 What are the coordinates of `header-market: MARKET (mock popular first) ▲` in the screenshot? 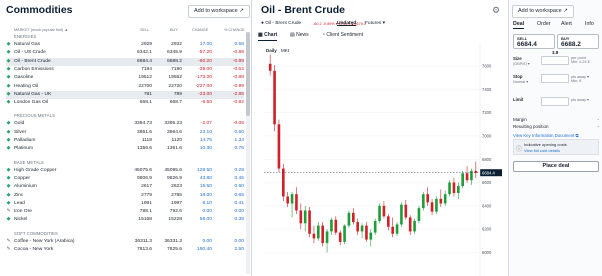 It's located at (41, 30).